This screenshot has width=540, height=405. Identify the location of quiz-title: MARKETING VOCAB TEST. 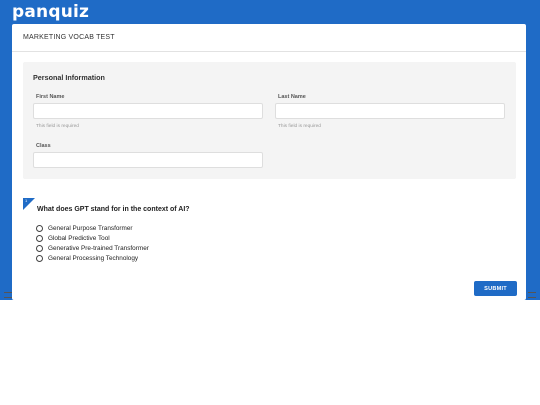
(269, 38).